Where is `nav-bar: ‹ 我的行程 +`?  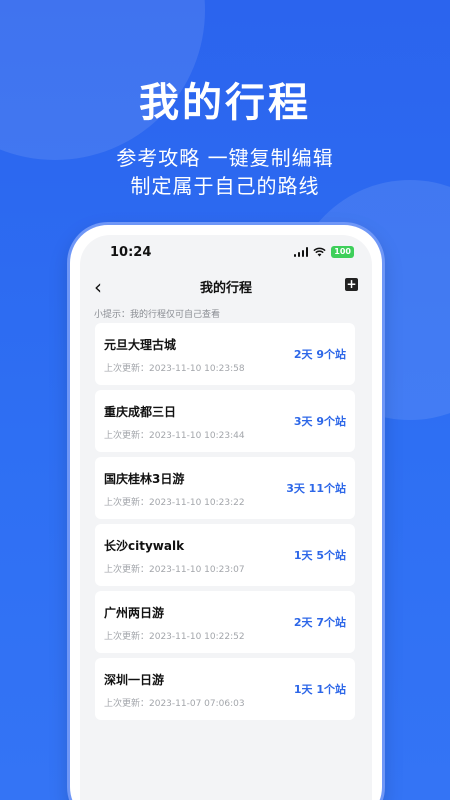 nav-bar: ‹ 我的行程 + is located at coordinates (226, 286).